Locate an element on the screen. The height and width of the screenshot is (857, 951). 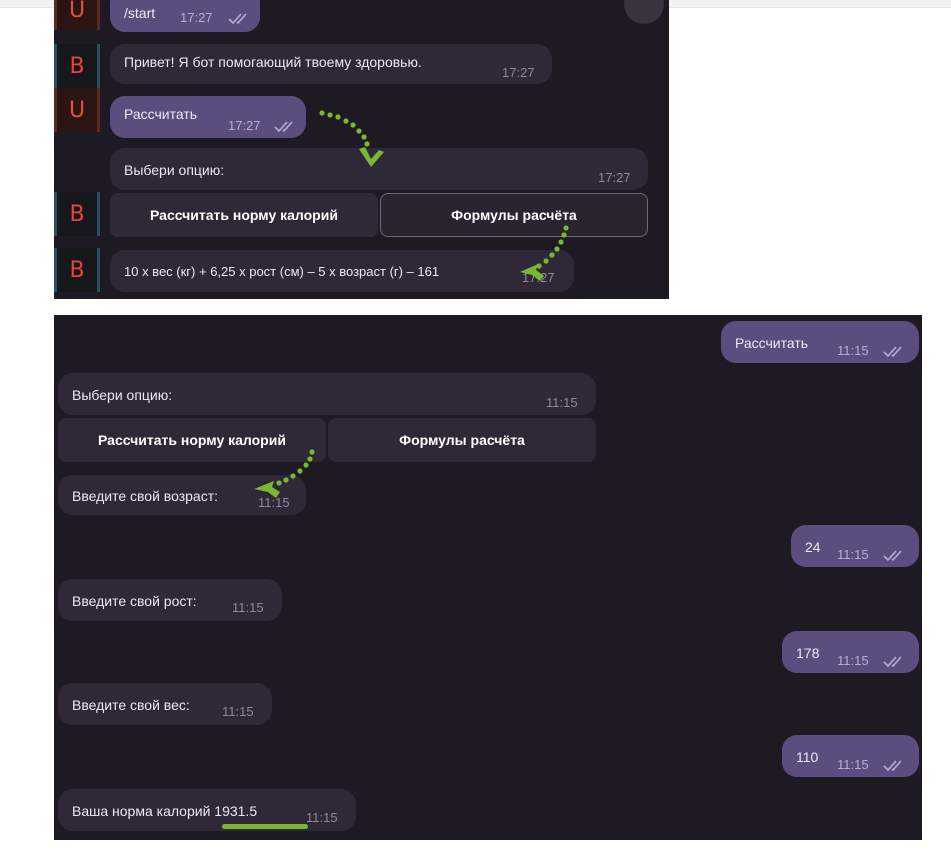
message-text: 110 is located at coordinates (807, 757).